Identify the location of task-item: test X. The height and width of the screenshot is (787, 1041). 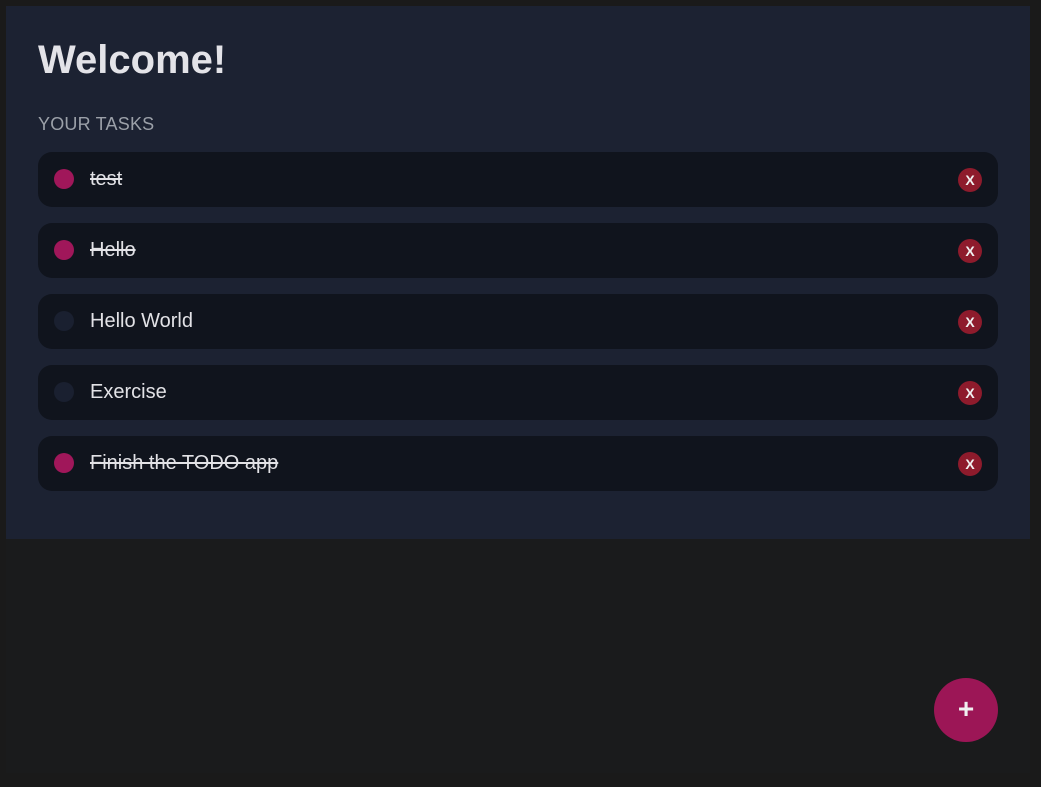
(518, 179).